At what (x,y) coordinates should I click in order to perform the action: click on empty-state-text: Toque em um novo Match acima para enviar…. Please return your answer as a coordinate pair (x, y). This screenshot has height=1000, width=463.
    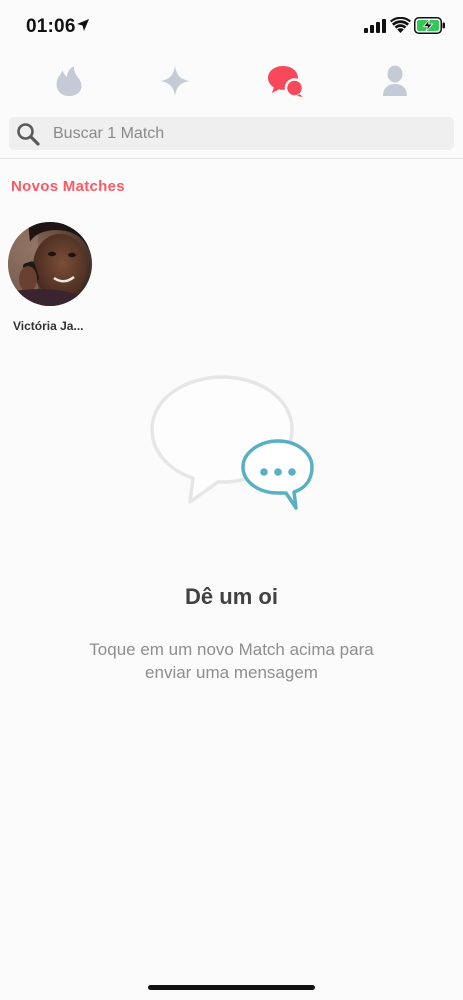
    Looking at the image, I should click on (231, 661).